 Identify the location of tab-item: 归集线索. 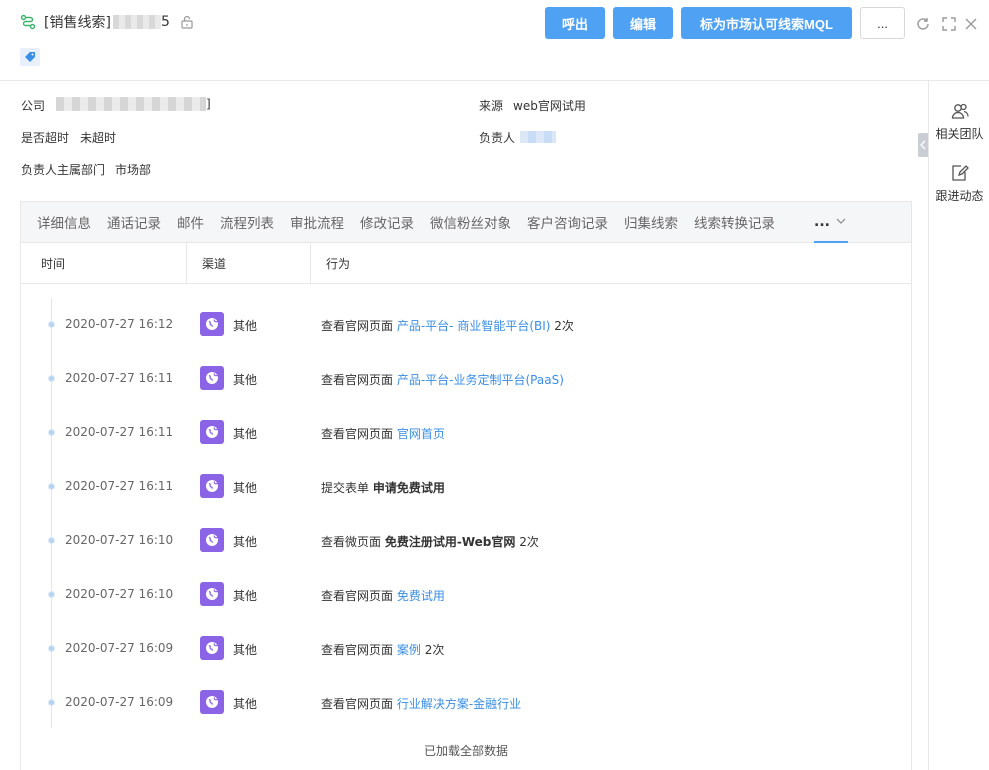
(651, 222).